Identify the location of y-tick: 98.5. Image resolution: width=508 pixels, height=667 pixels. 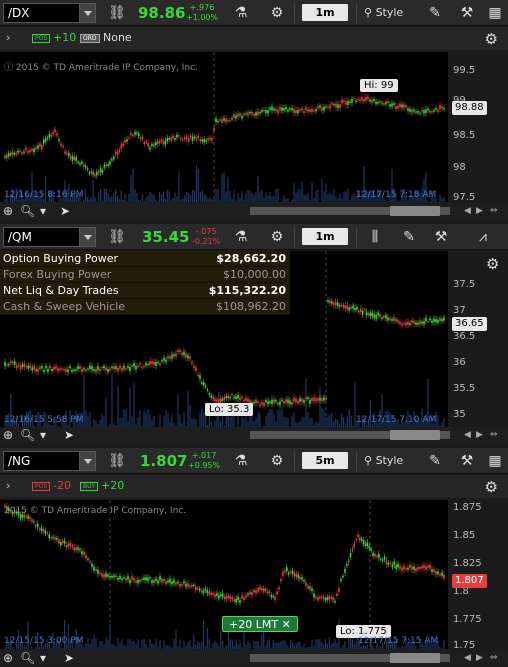
(464, 135).